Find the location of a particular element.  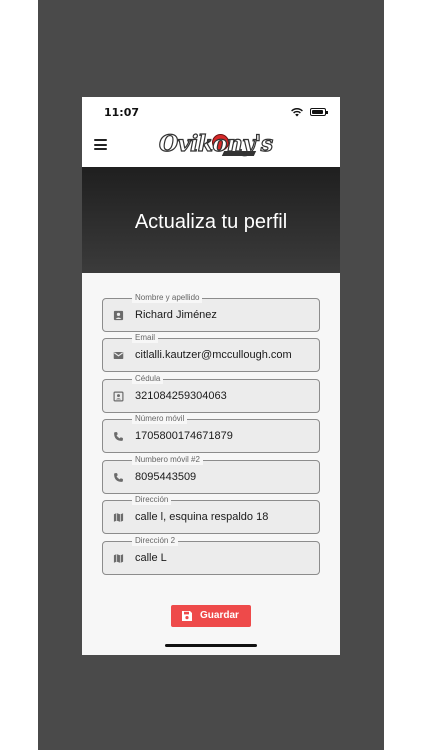

app-bar: Ovikony's is located at coordinates (211, 145).